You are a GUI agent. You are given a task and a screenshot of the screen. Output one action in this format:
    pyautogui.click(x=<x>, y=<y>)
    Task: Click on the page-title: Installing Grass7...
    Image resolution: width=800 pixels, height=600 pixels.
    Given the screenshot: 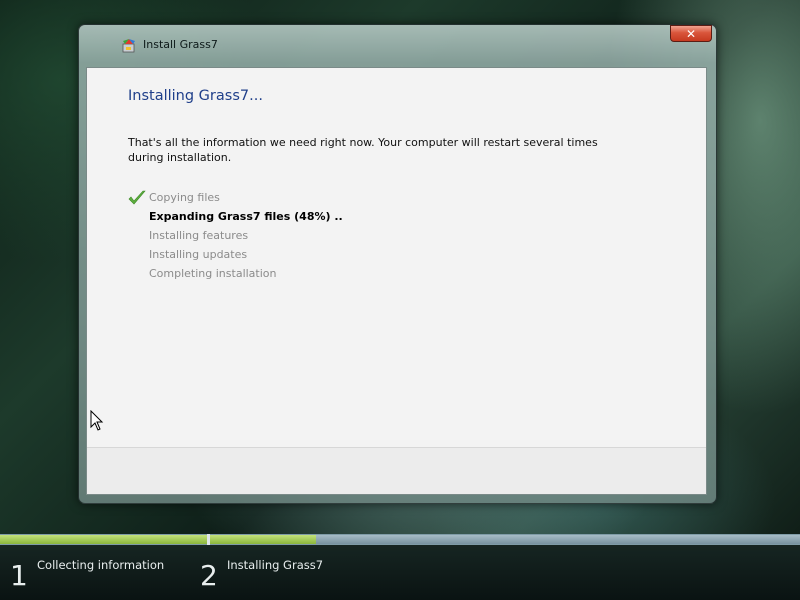 What is the action you would take?
    pyautogui.click(x=195, y=96)
    